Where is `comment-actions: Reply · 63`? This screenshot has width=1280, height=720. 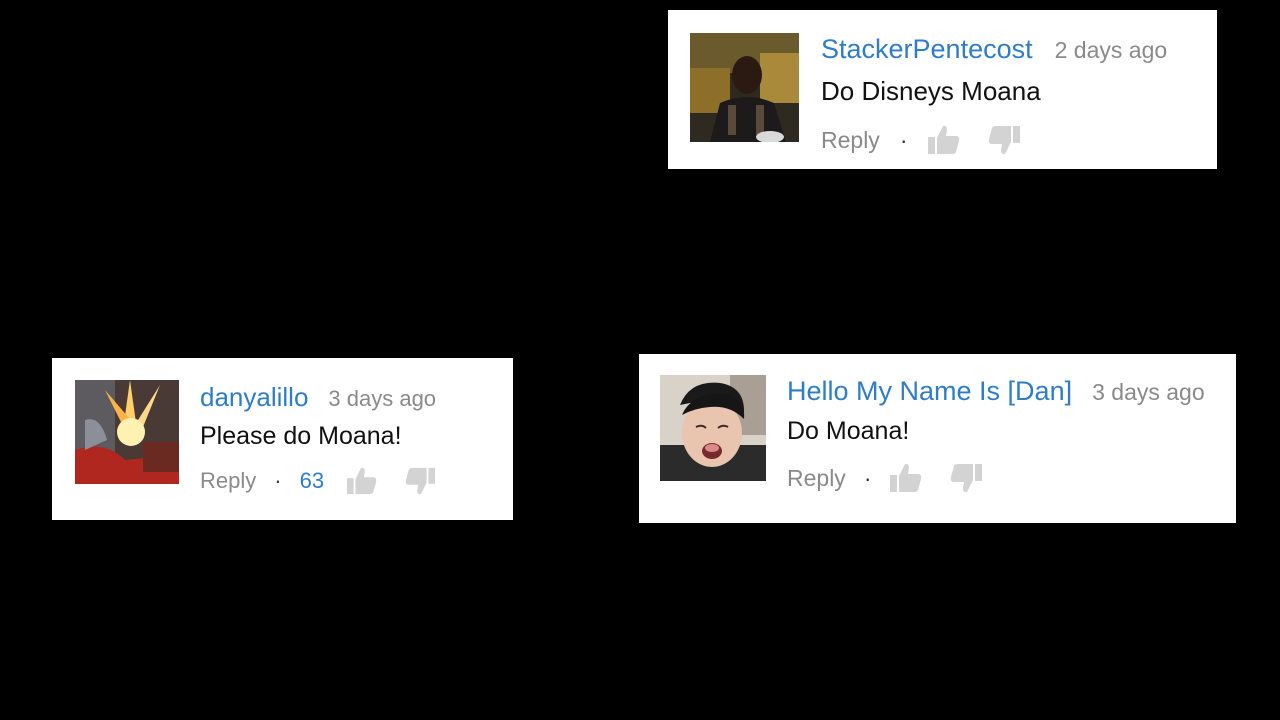
comment-actions: Reply · 63 is located at coordinates (318, 481).